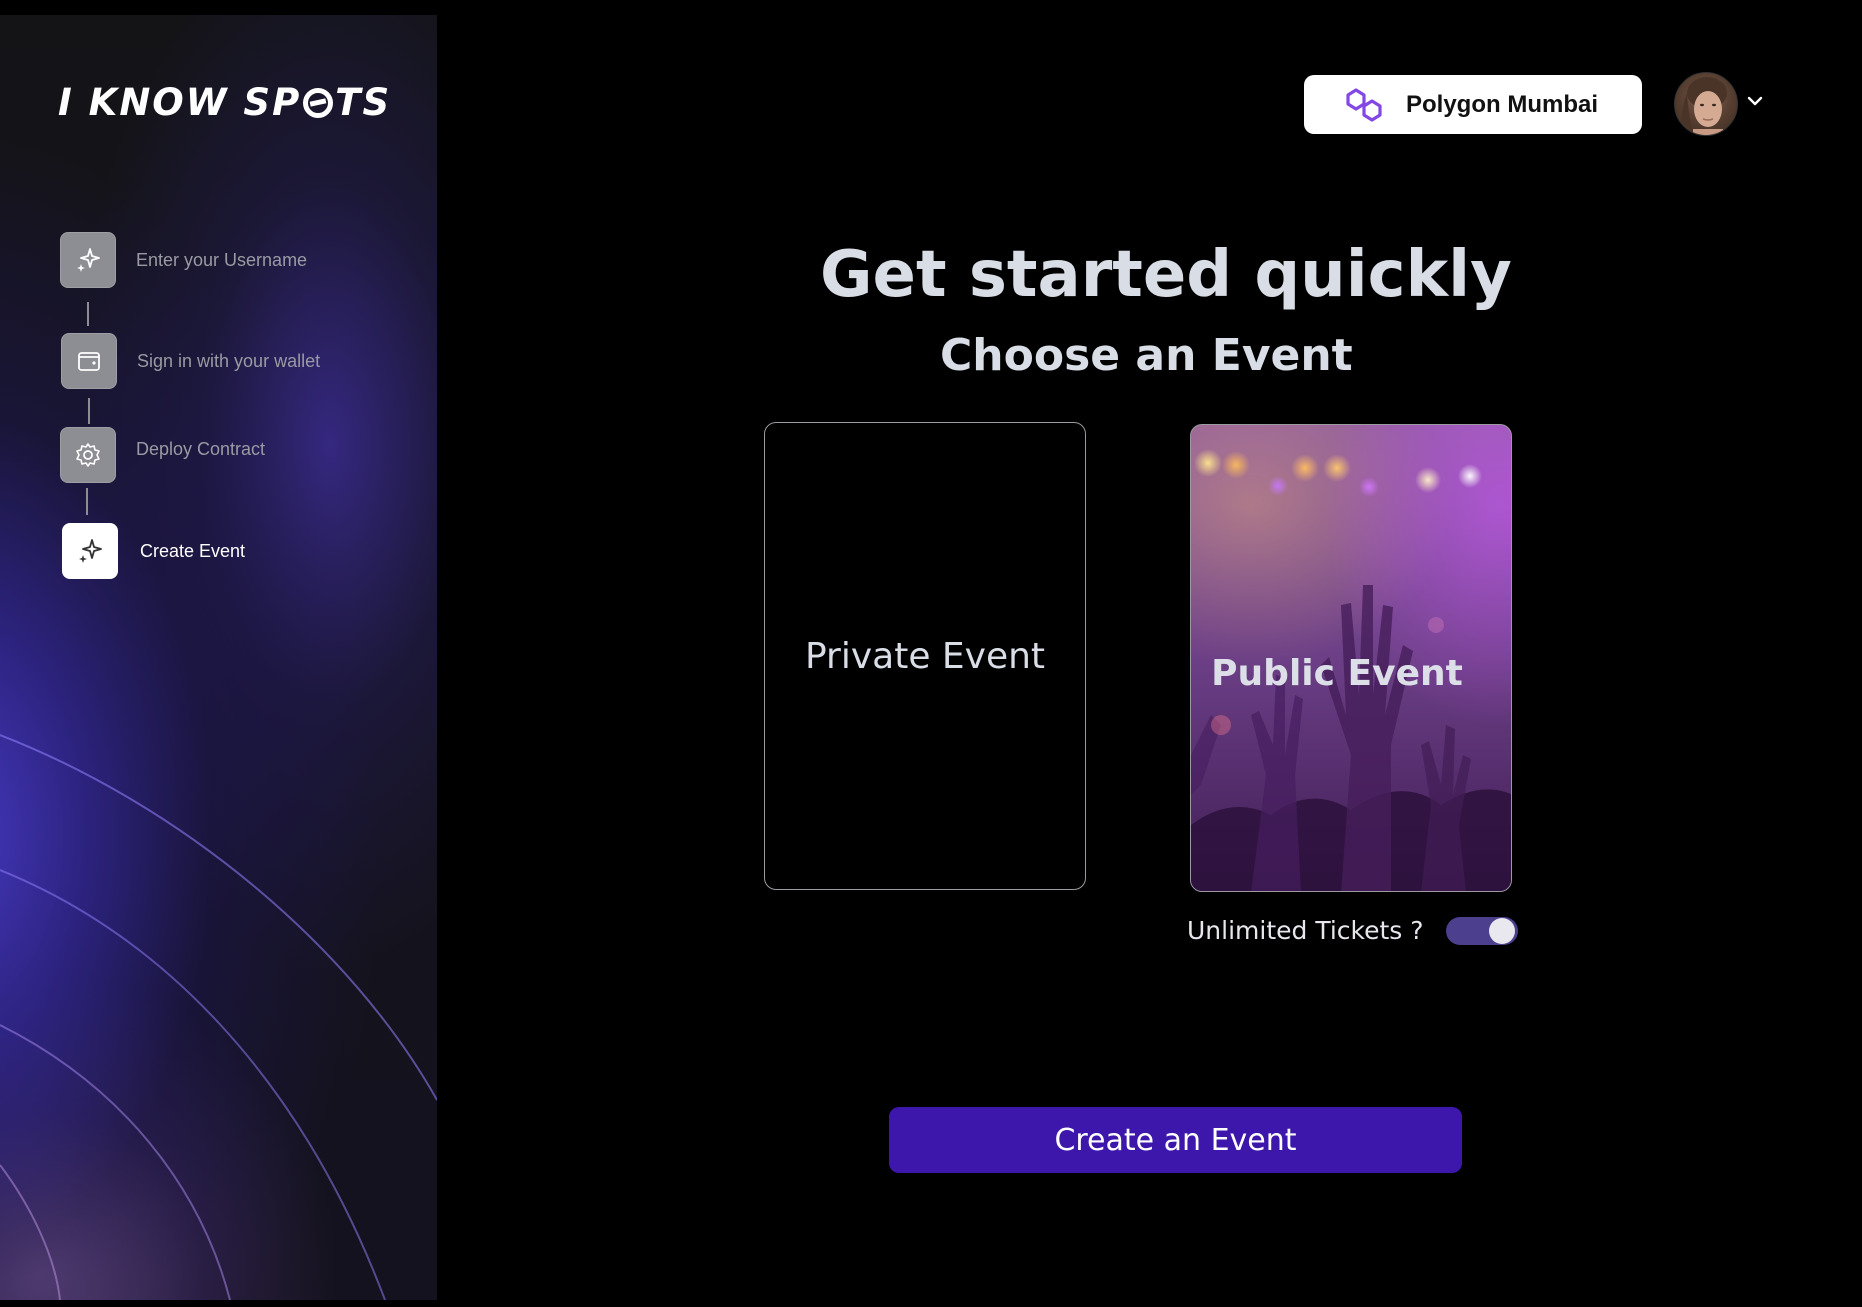  What do you see at coordinates (1146, 355) in the screenshot?
I see `page-subtitle: Choose an Event` at bounding box center [1146, 355].